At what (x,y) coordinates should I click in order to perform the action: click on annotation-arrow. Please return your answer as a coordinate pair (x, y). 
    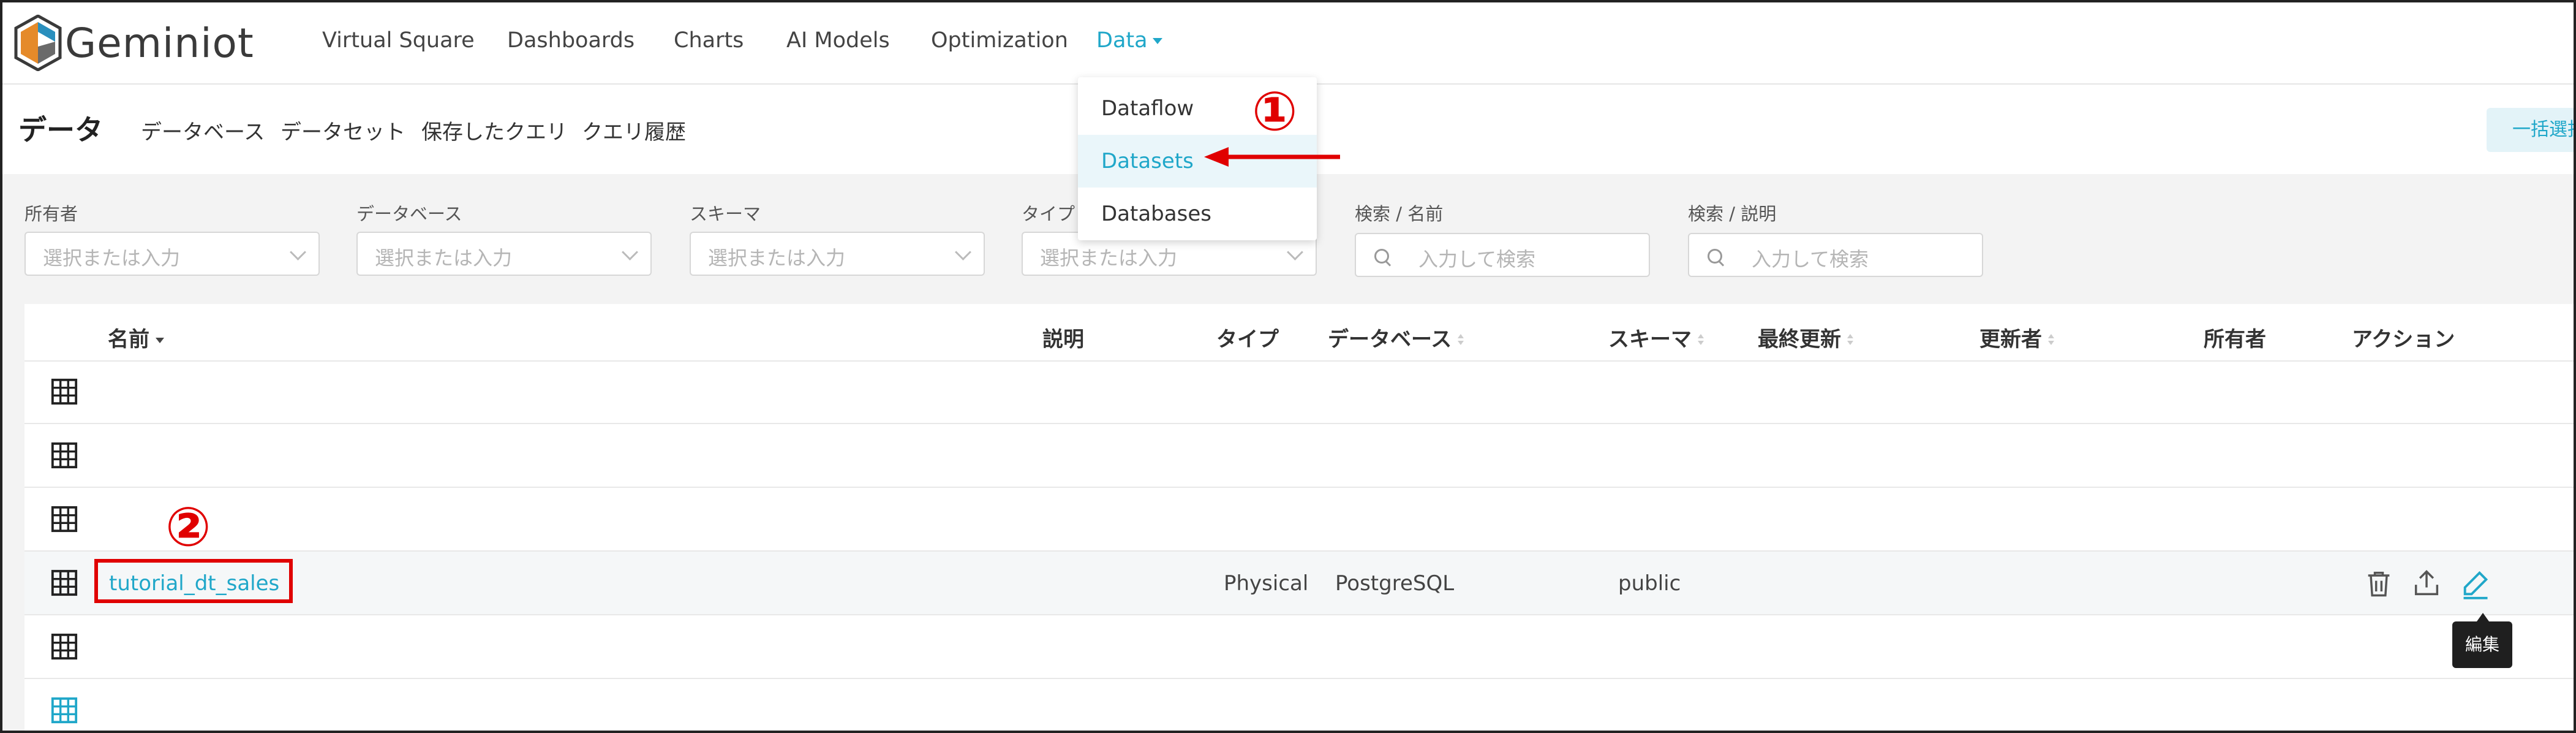
    Looking at the image, I should click on (1272, 157).